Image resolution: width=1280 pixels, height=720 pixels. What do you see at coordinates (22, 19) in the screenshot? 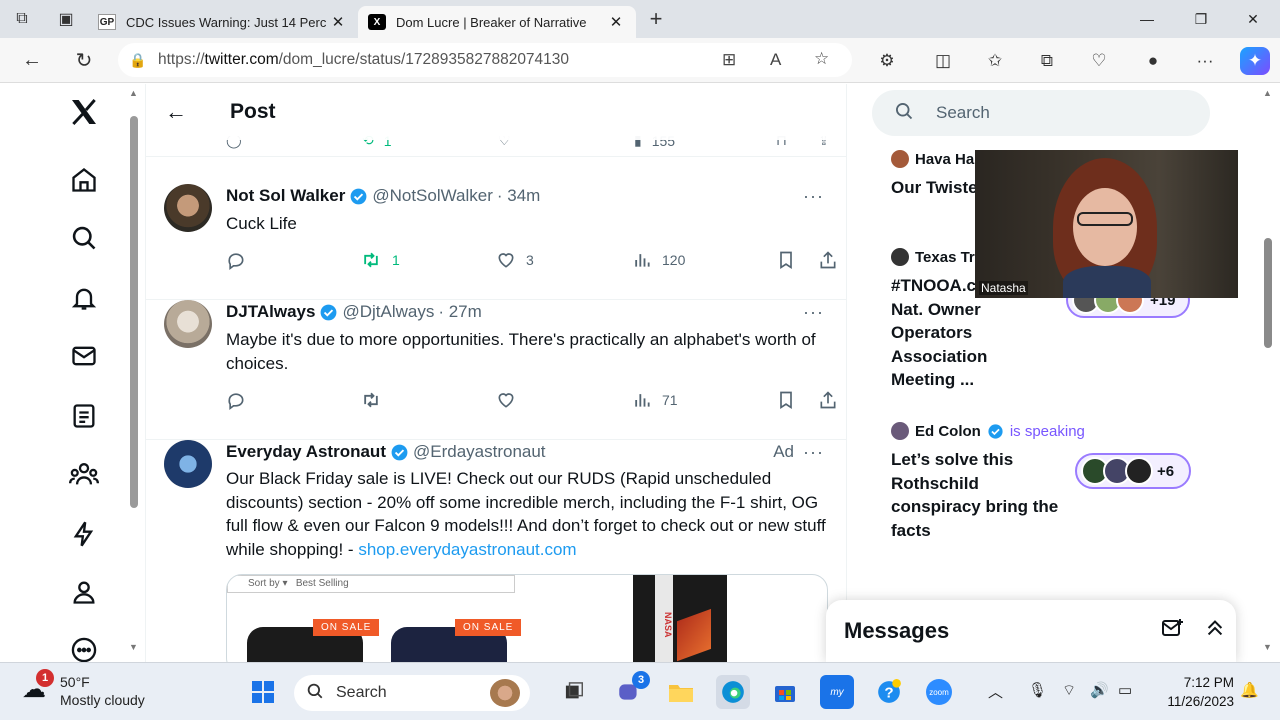
I see `workspaces-icon: ⧉` at bounding box center [22, 19].